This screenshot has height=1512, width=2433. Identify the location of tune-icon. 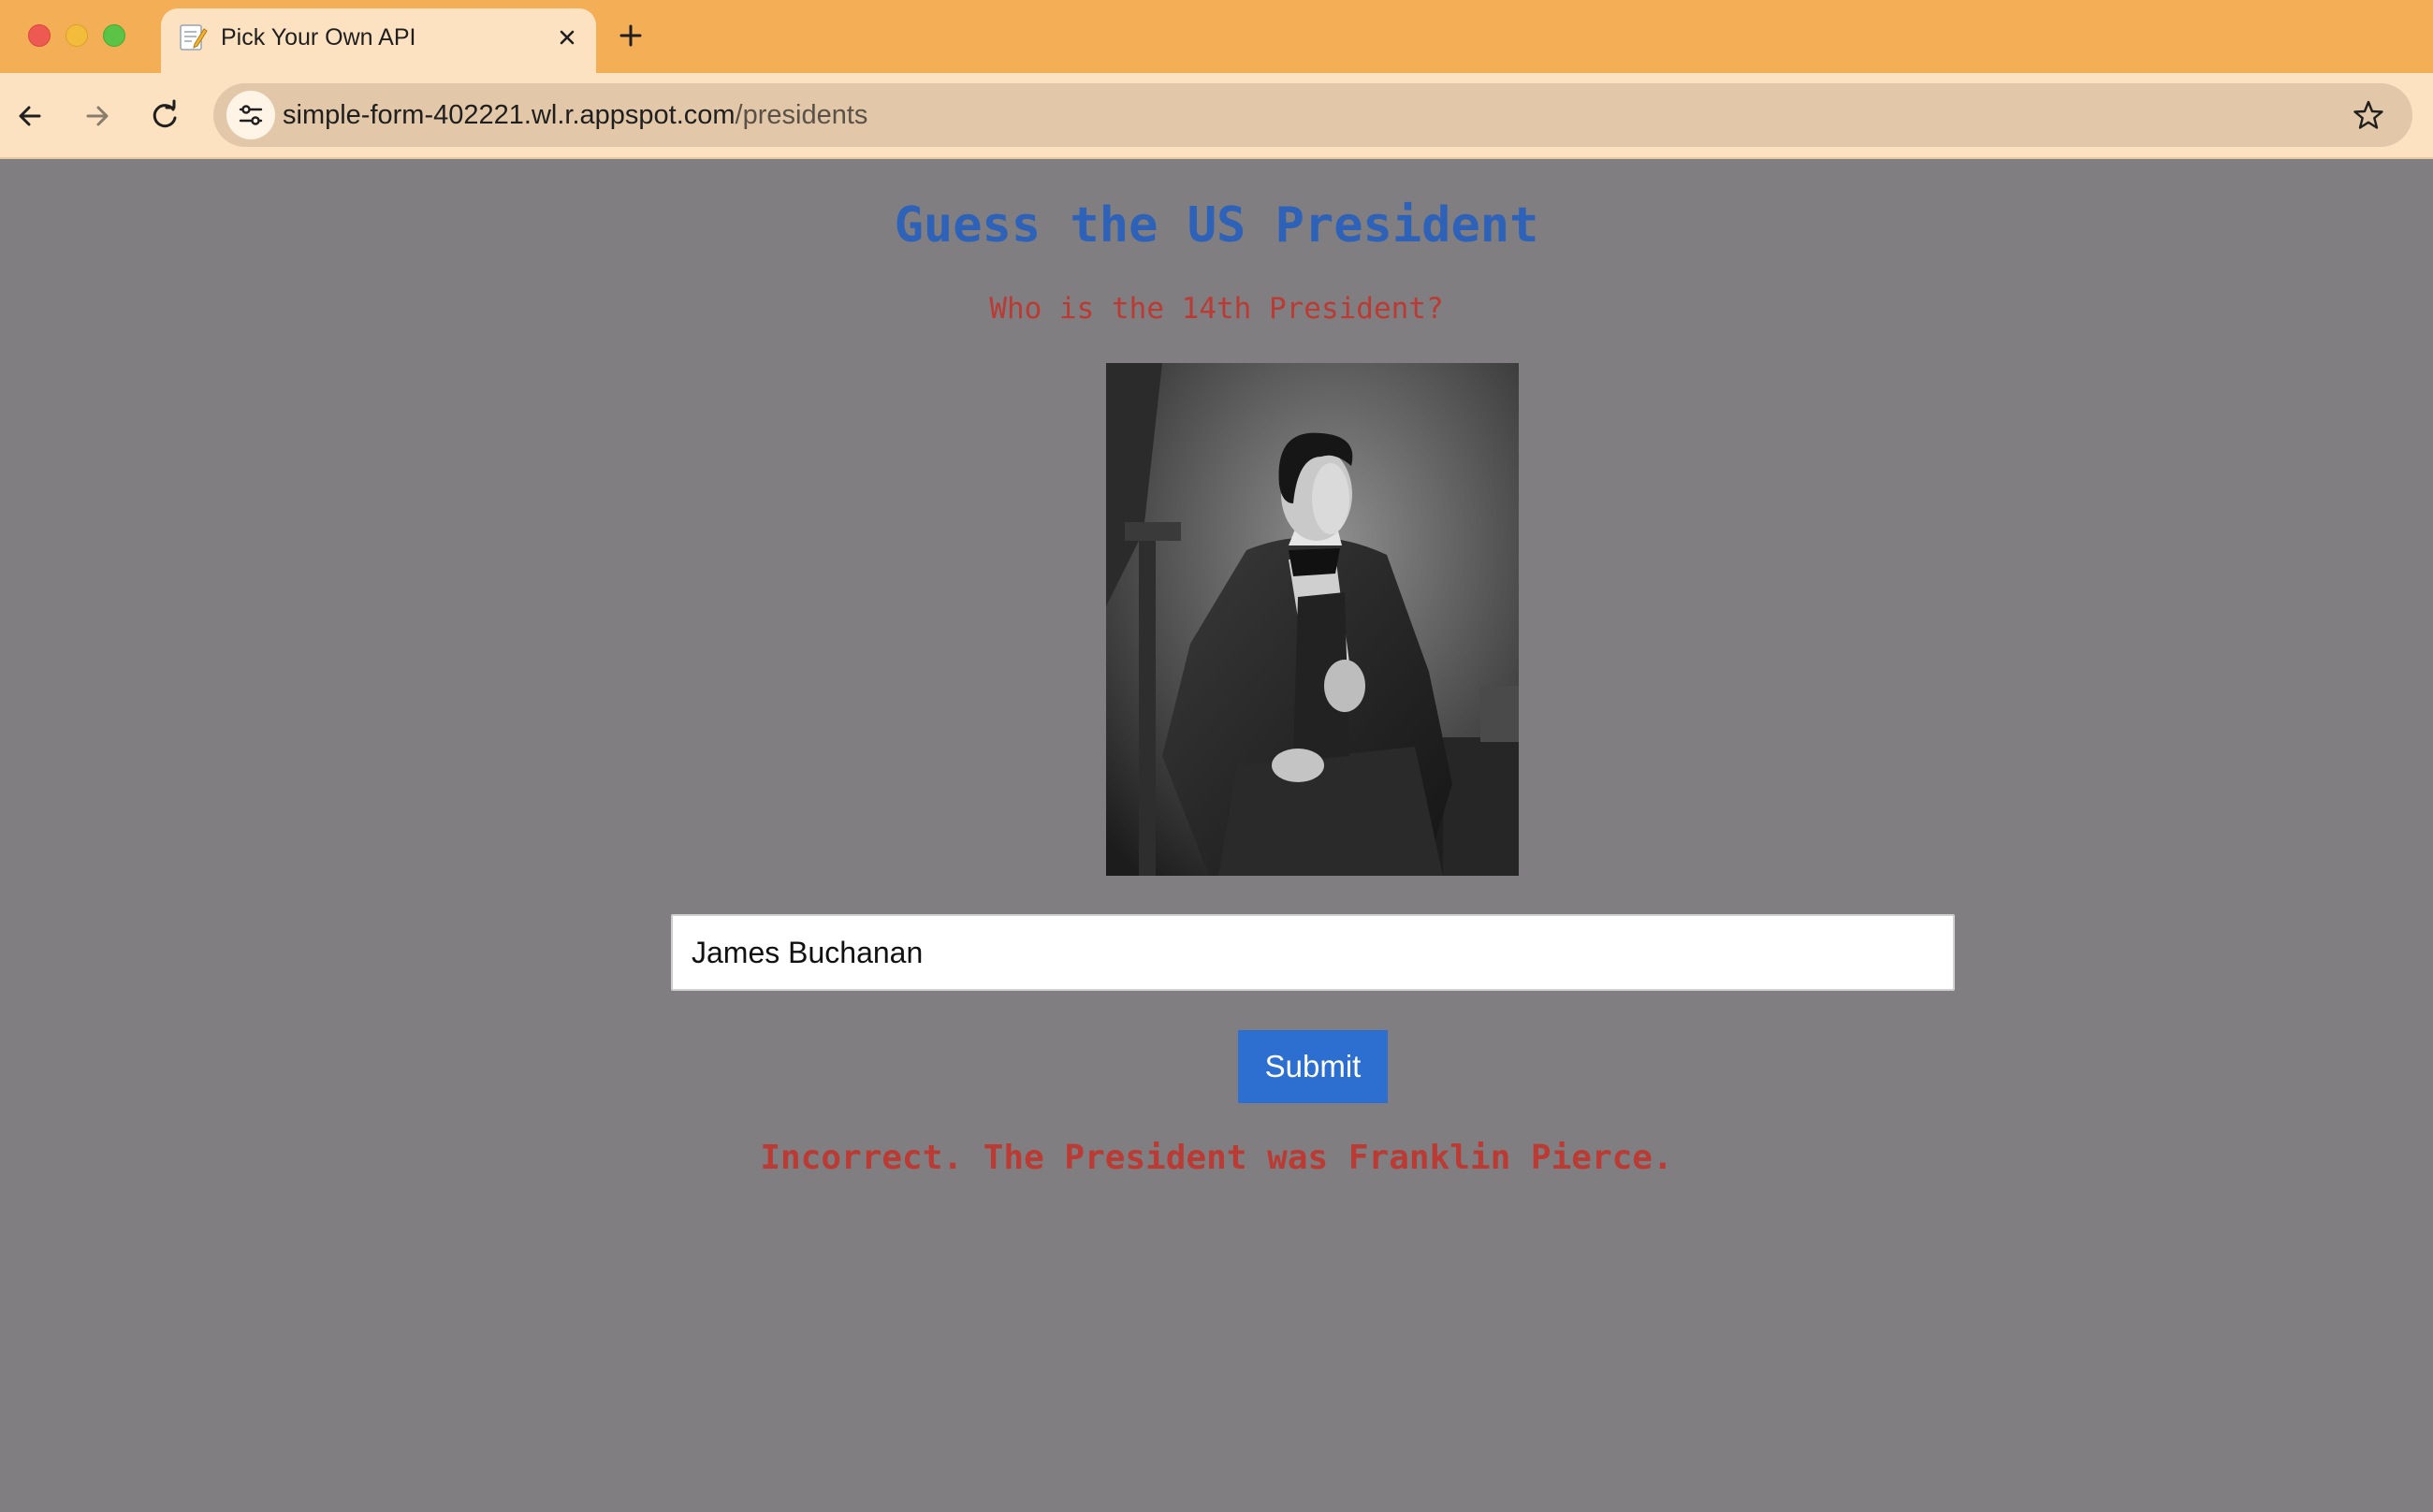
(251, 115).